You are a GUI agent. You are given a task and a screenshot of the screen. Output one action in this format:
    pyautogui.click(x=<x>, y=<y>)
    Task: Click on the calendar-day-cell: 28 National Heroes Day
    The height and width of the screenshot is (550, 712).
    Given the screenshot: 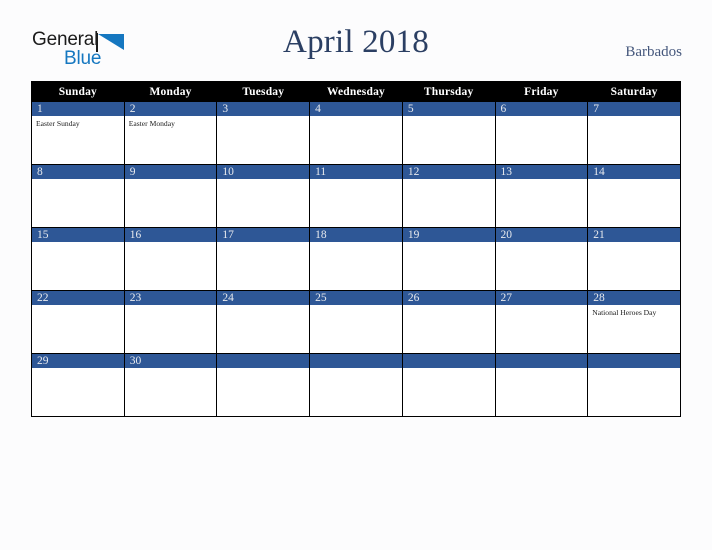 What is the action you would take?
    pyautogui.click(x=634, y=322)
    